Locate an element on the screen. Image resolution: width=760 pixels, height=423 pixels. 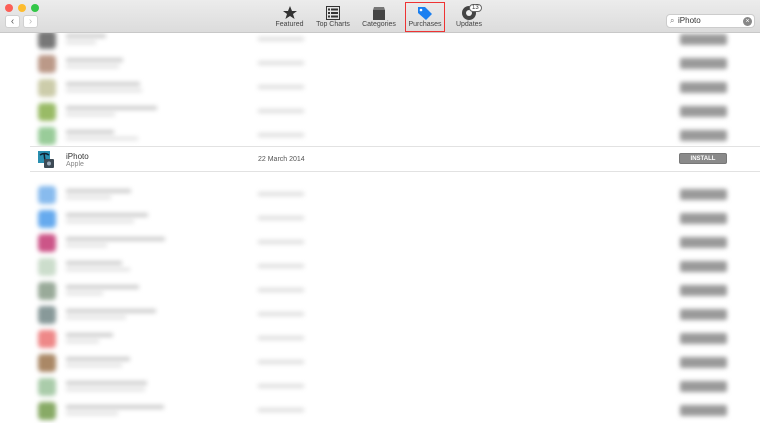
tab-featured: Featured is located at coordinates (289, 18).